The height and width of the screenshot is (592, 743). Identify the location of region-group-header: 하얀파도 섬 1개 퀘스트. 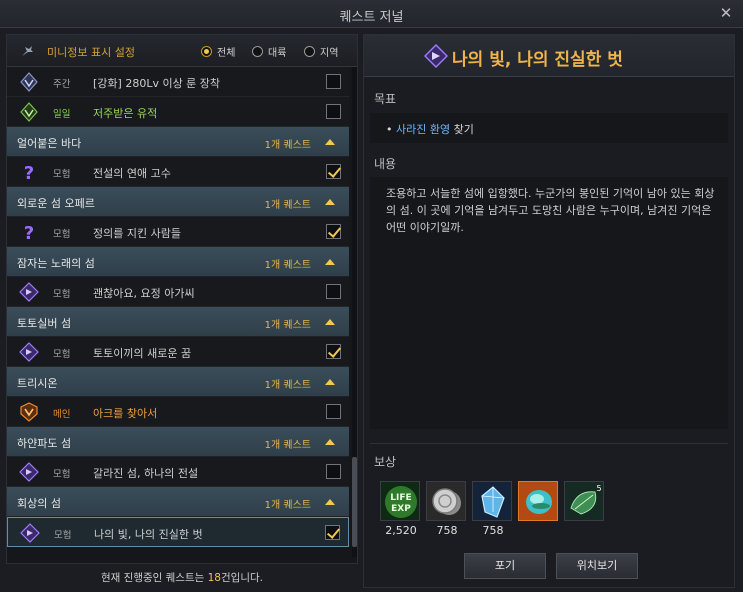
(178, 442).